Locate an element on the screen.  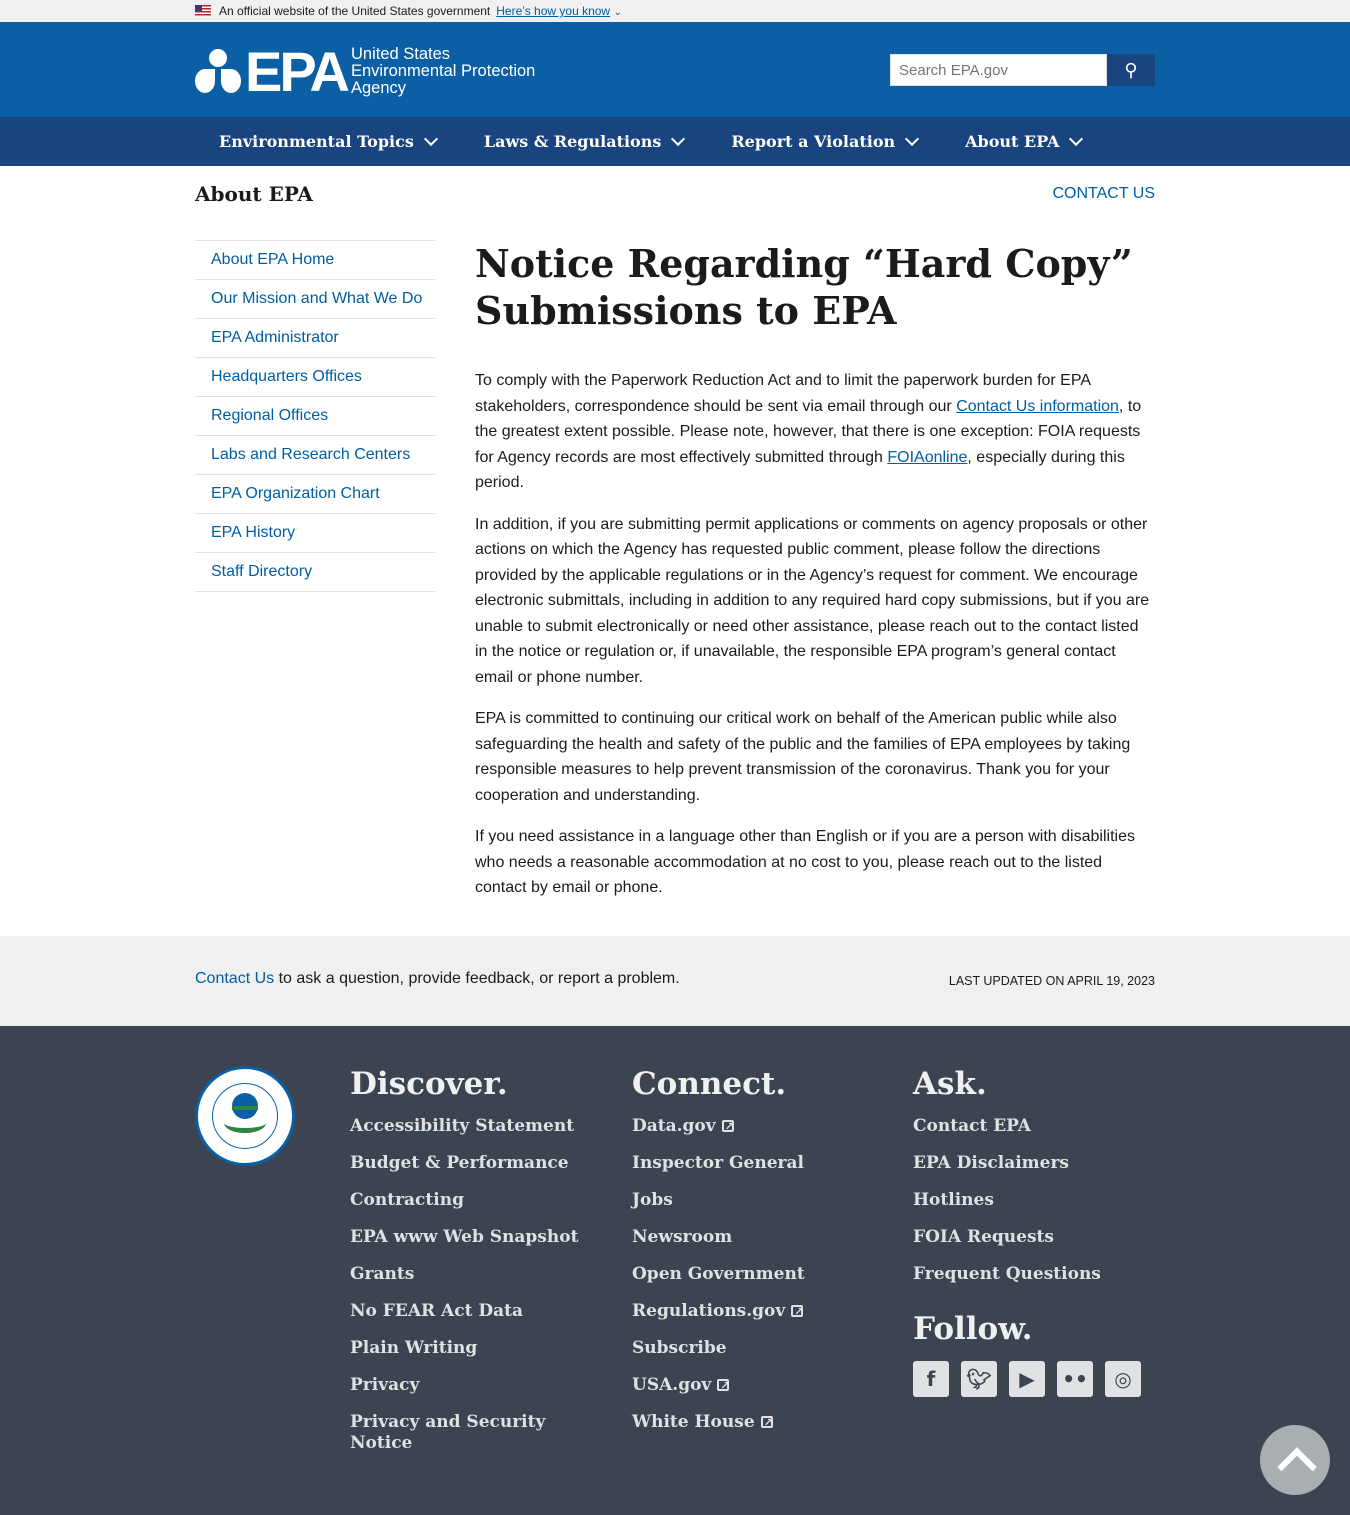
sidebar-item: EPA History is located at coordinates (315, 533).